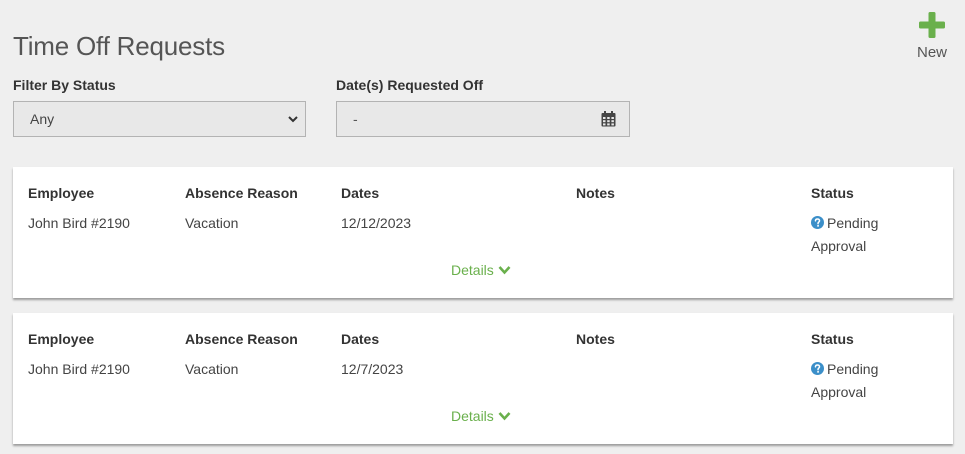  I want to click on new-request-button: New, so click(932, 38).